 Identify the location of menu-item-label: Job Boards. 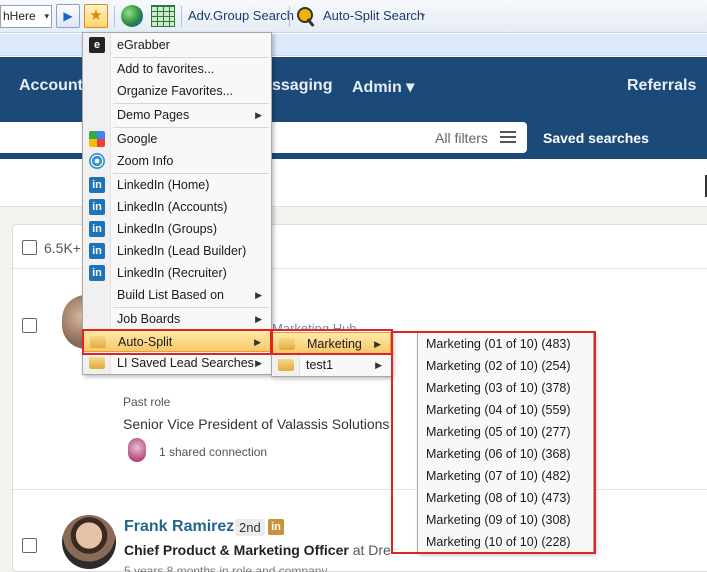
(149, 319).